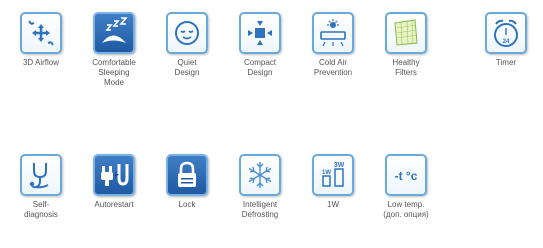 The width and height of the screenshot is (543, 248). I want to click on big-watt-text: 3W, so click(339, 165).